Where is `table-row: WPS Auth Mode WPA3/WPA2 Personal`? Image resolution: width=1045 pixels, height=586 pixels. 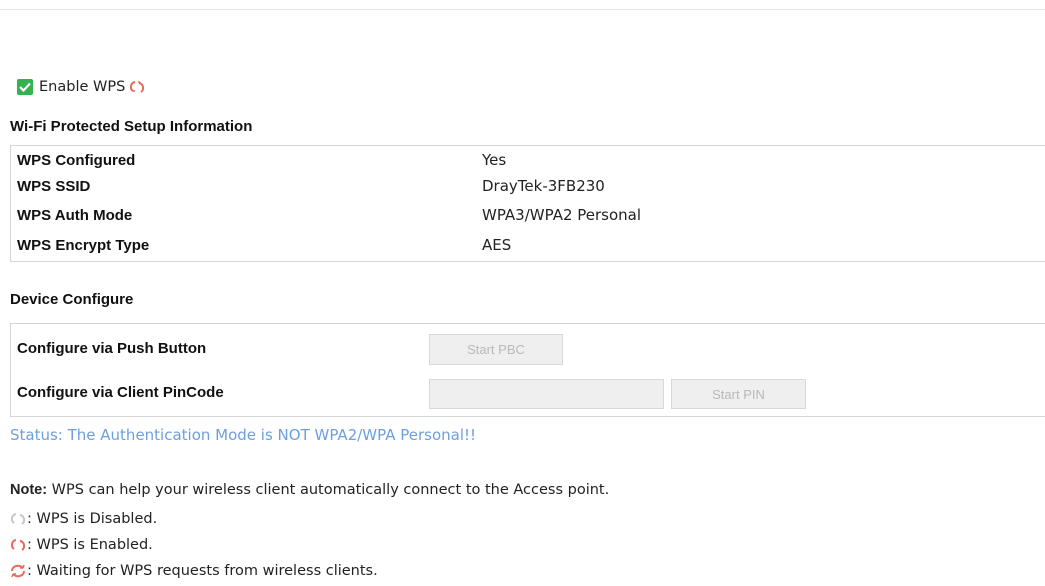 table-row: WPS Auth Mode WPA3/WPA2 Personal is located at coordinates (531, 215).